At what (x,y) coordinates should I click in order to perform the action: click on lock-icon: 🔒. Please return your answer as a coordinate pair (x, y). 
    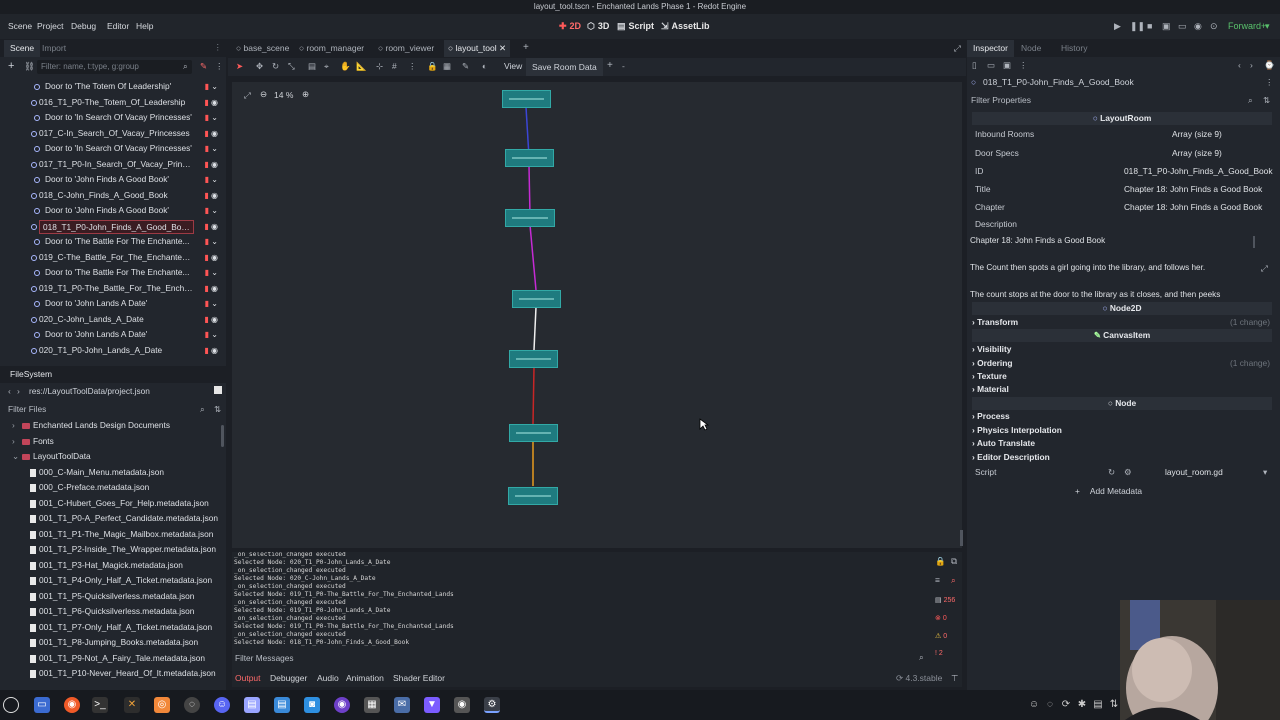
    Looking at the image, I should click on (432, 66).